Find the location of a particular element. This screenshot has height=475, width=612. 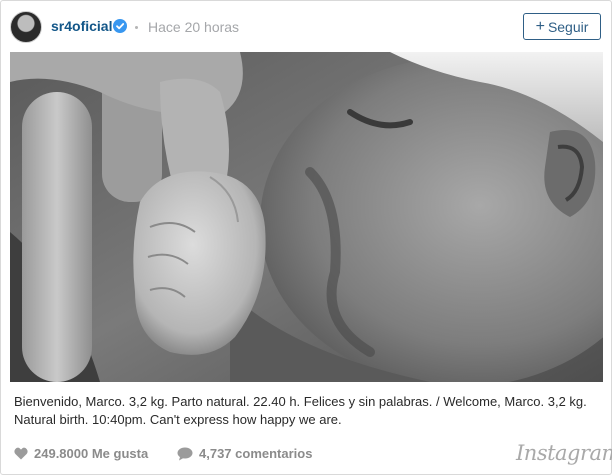

post-header: sr4oficial Hace 20 horas + Seguir is located at coordinates (306, 27).